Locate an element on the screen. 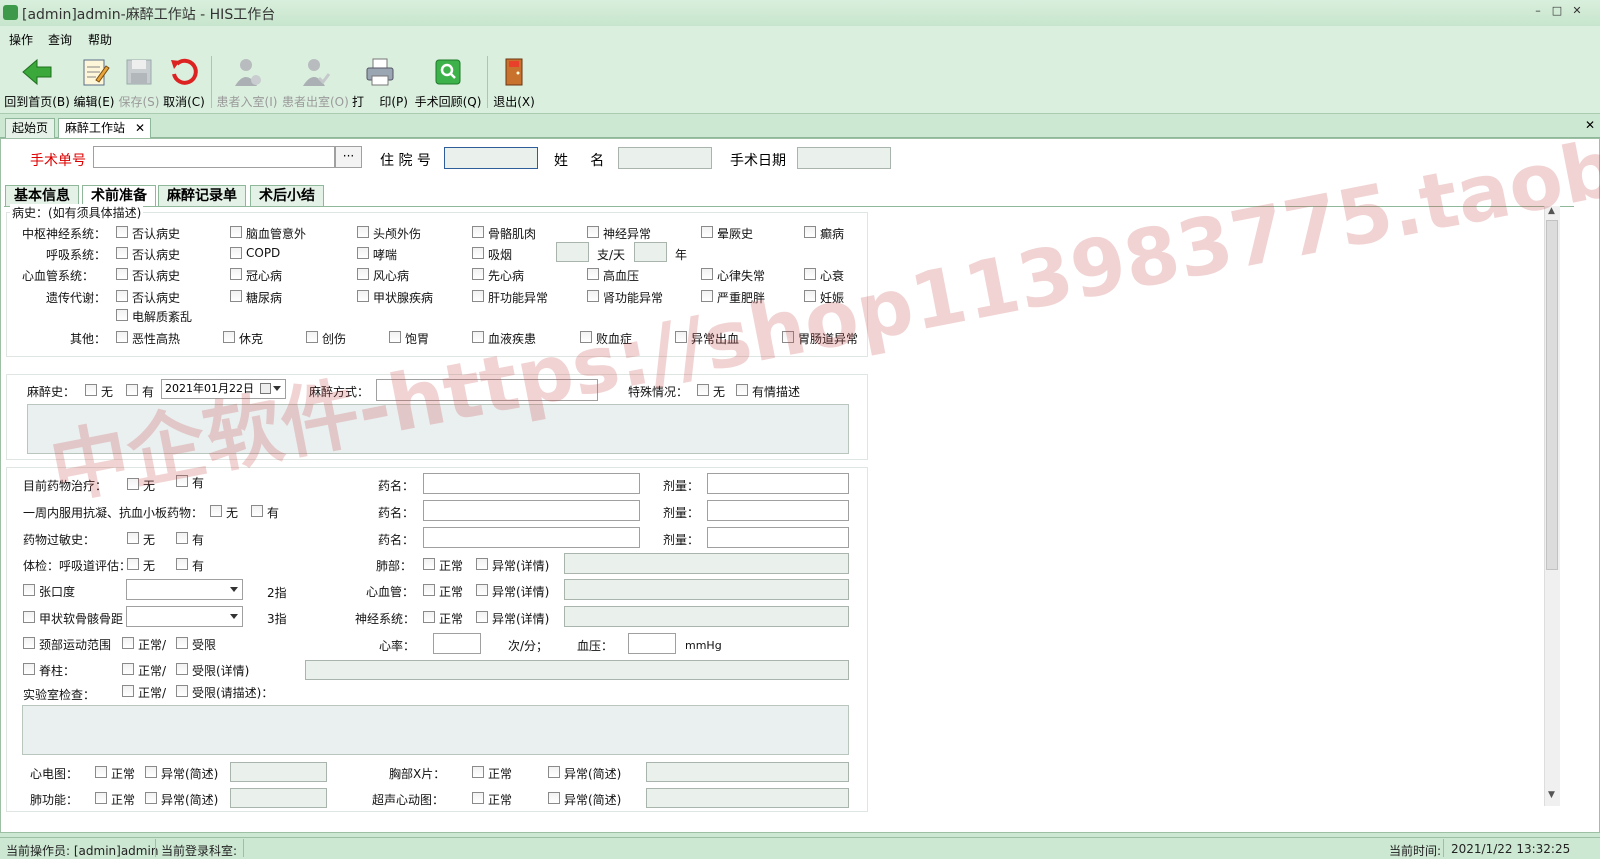 This screenshot has width=1600, height=859. tab-start-page: 起始页 is located at coordinates (30, 128).